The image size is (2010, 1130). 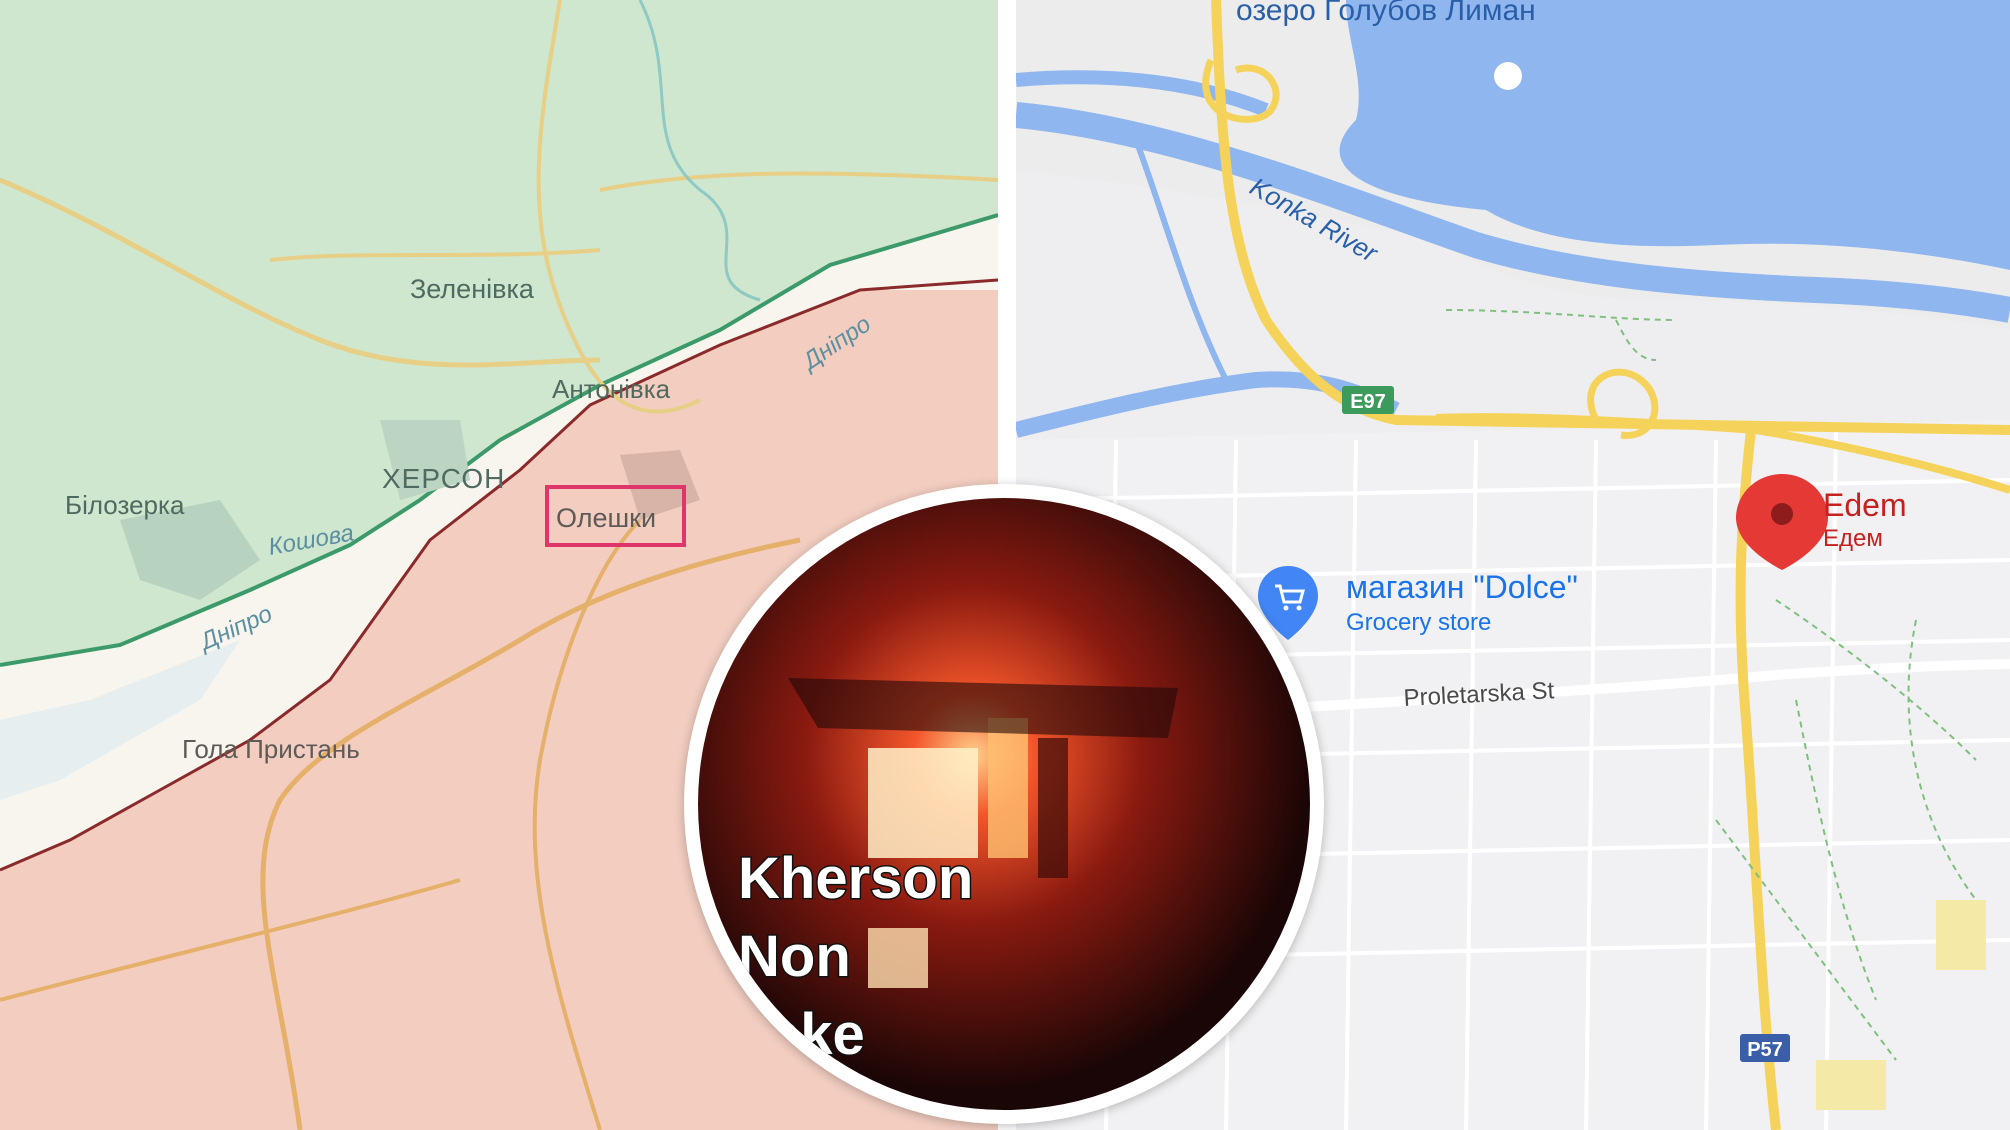 I want to click on hola-prystan-label: Гола Пристань, so click(x=271, y=749).